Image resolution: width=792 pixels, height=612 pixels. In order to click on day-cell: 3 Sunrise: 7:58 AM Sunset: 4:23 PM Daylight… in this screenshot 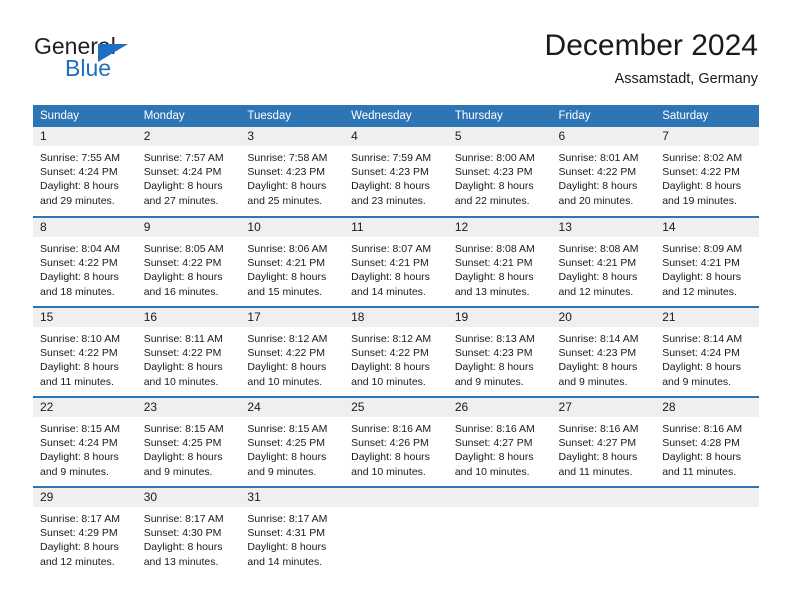, I will do `click(292, 172)`.